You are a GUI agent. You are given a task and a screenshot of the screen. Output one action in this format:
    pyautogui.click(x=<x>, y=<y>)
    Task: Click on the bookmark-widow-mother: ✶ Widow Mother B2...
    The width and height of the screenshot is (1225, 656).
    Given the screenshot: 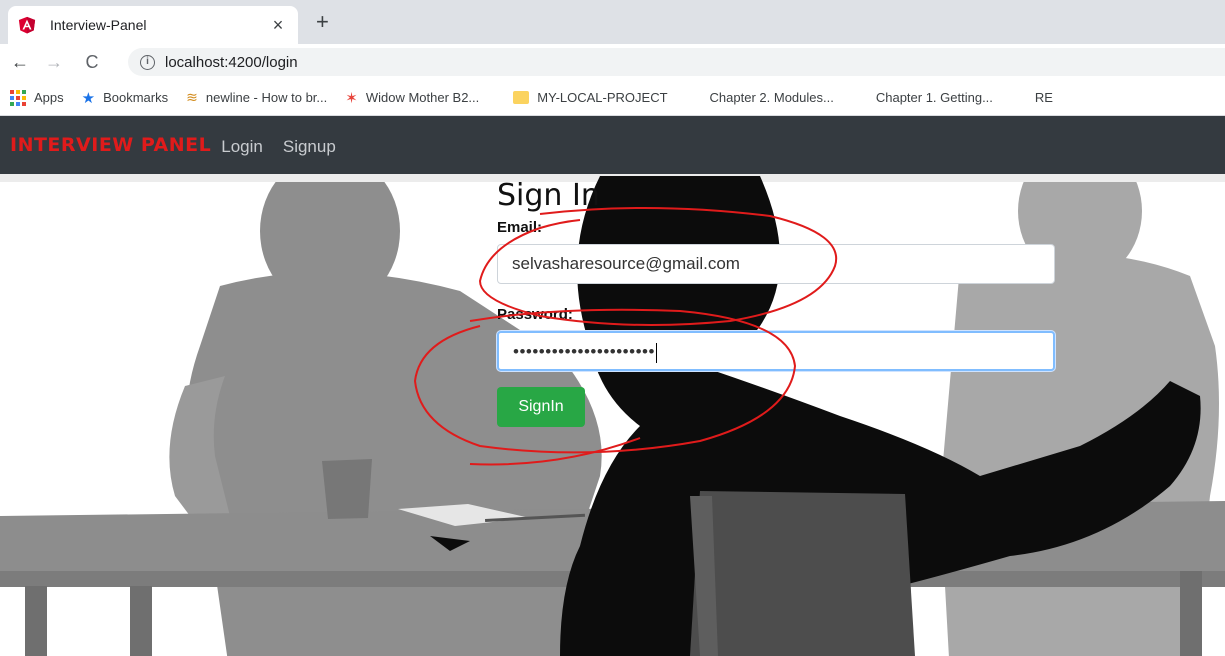 What is the action you would take?
    pyautogui.click(x=412, y=98)
    